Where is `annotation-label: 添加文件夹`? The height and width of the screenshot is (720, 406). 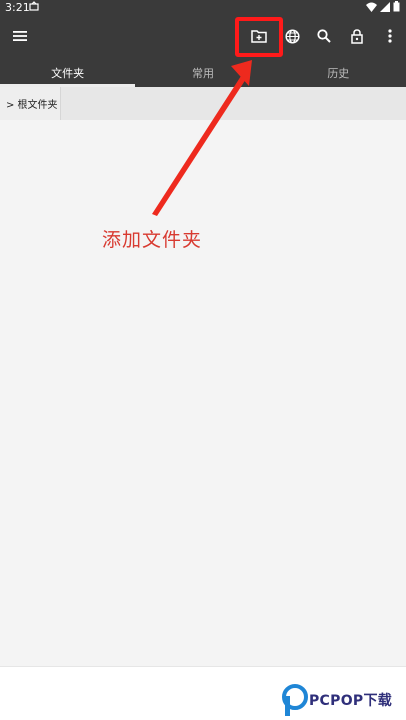
annotation-label: 添加文件夹 is located at coordinates (152, 240).